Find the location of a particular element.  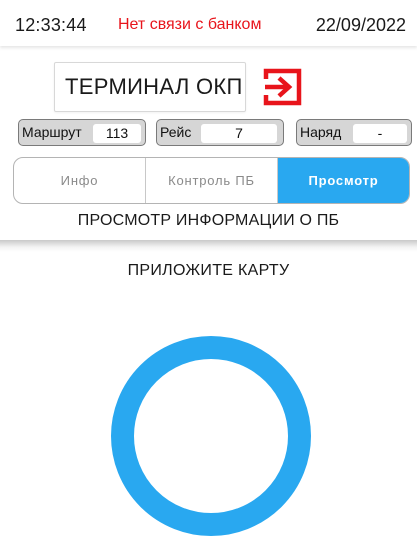

trip-label: Рейс is located at coordinates (176, 132).